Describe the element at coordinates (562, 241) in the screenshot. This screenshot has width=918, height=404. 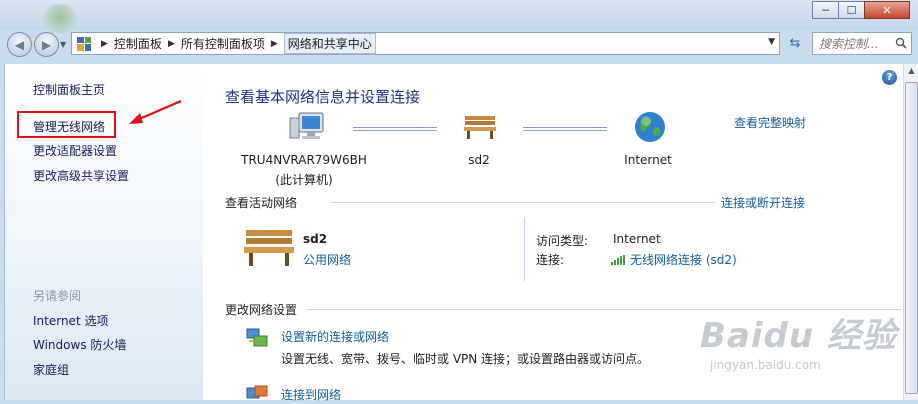
I see `access-type-label: 访问类型:` at that location.